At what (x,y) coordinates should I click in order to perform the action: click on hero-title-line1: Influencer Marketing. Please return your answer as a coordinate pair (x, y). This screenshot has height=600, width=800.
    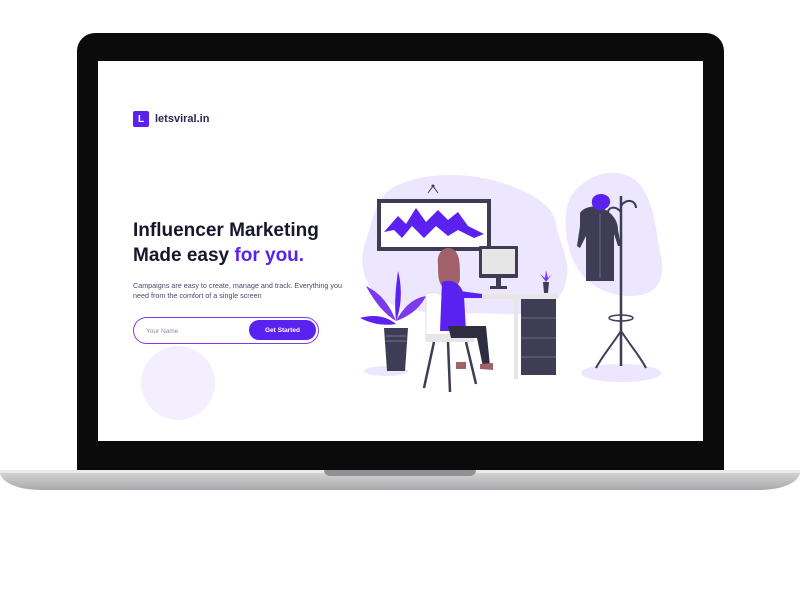
    Looking at the image, I should click on (226, 230).